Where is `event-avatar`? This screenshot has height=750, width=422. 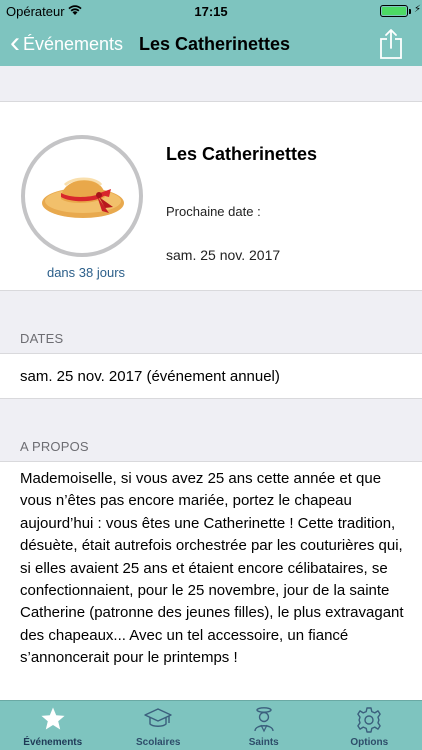 event-avatar is located at coordinates (82, 196).